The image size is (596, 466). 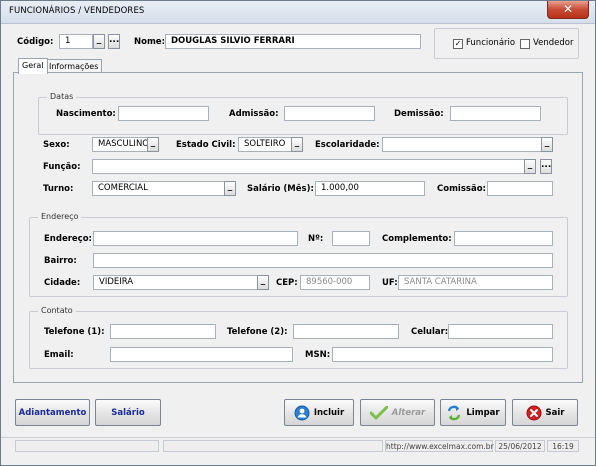 I want to click on incluir-button: Incluir, so click(x=319, y=412).